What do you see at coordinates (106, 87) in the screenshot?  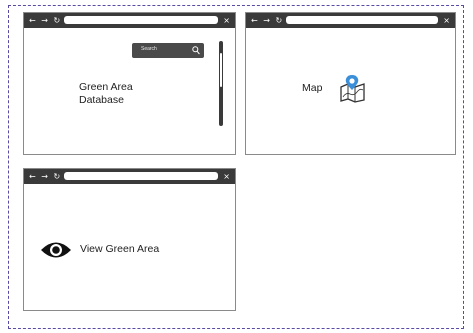 I see `database-title-line1: Green Area` at bounding box center [106, 87].